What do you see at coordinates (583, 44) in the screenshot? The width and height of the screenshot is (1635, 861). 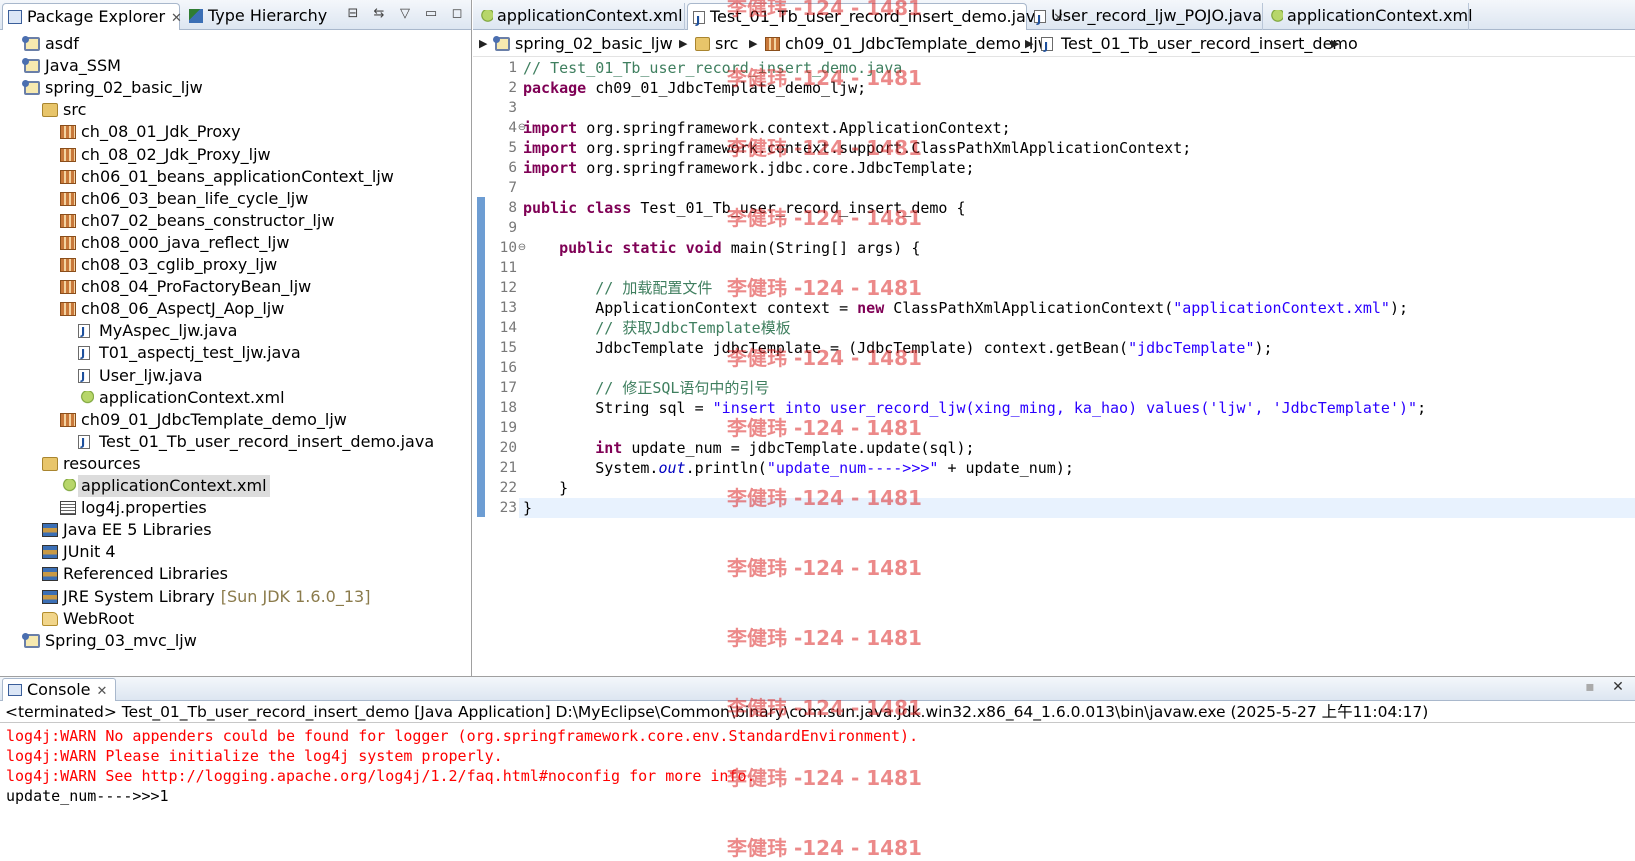 I see `breadcrumb-item: spring_02_basic_ljw` at bounding box center [583, 44].